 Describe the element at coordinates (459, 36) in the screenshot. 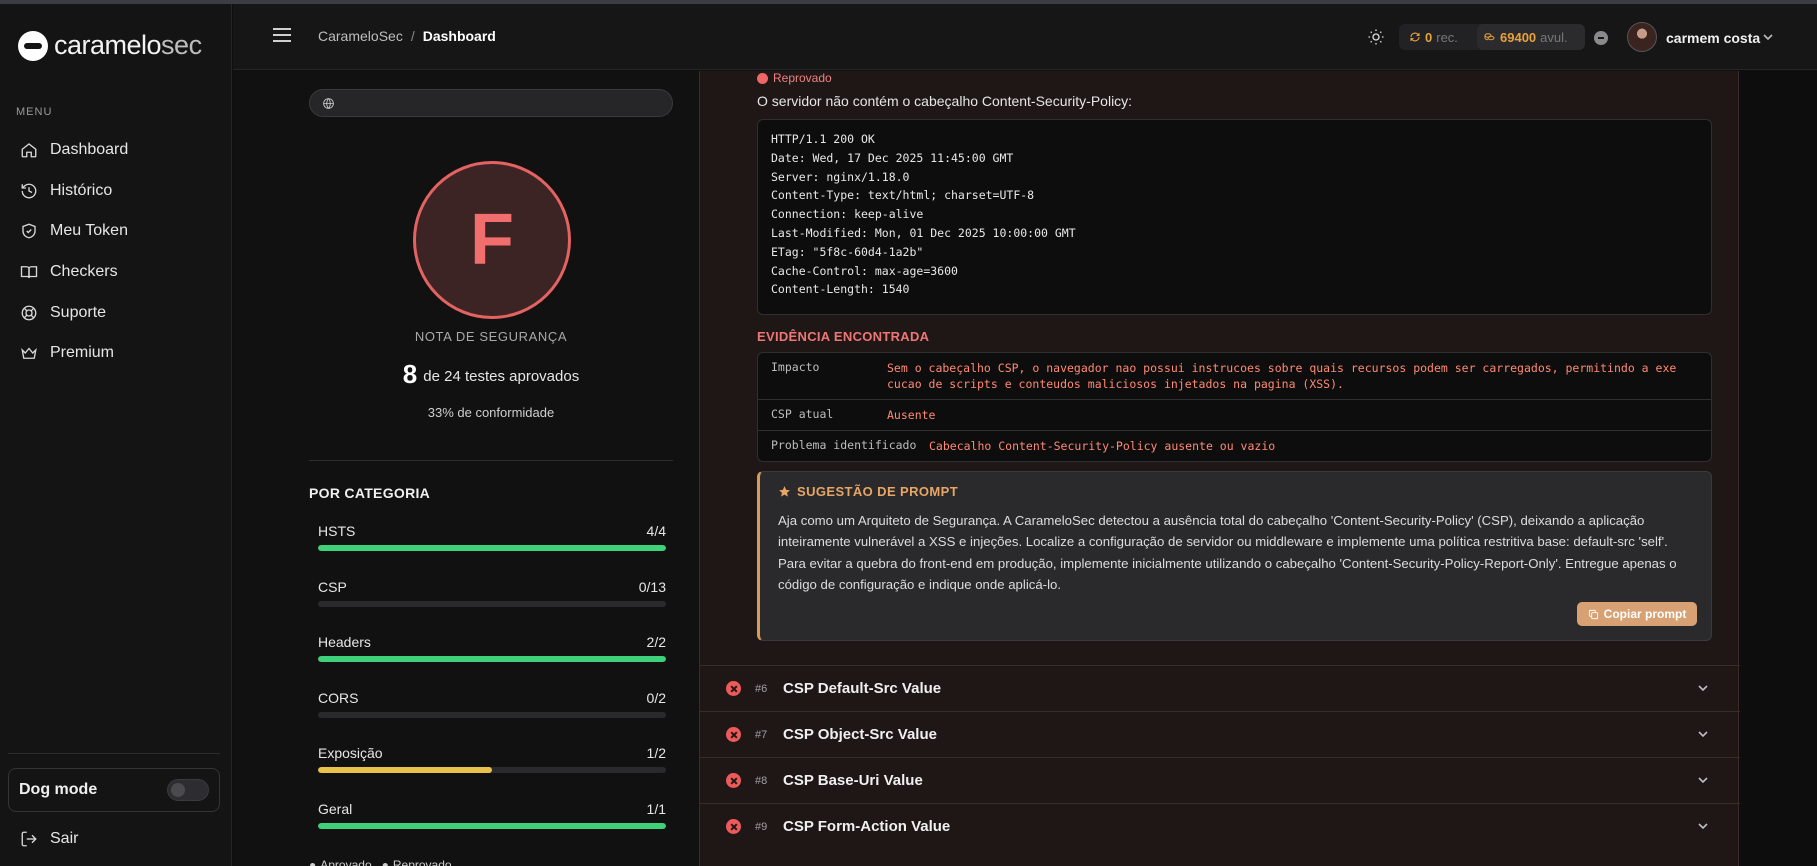

I see `breadcrumb-current: Dashboard` at that location.